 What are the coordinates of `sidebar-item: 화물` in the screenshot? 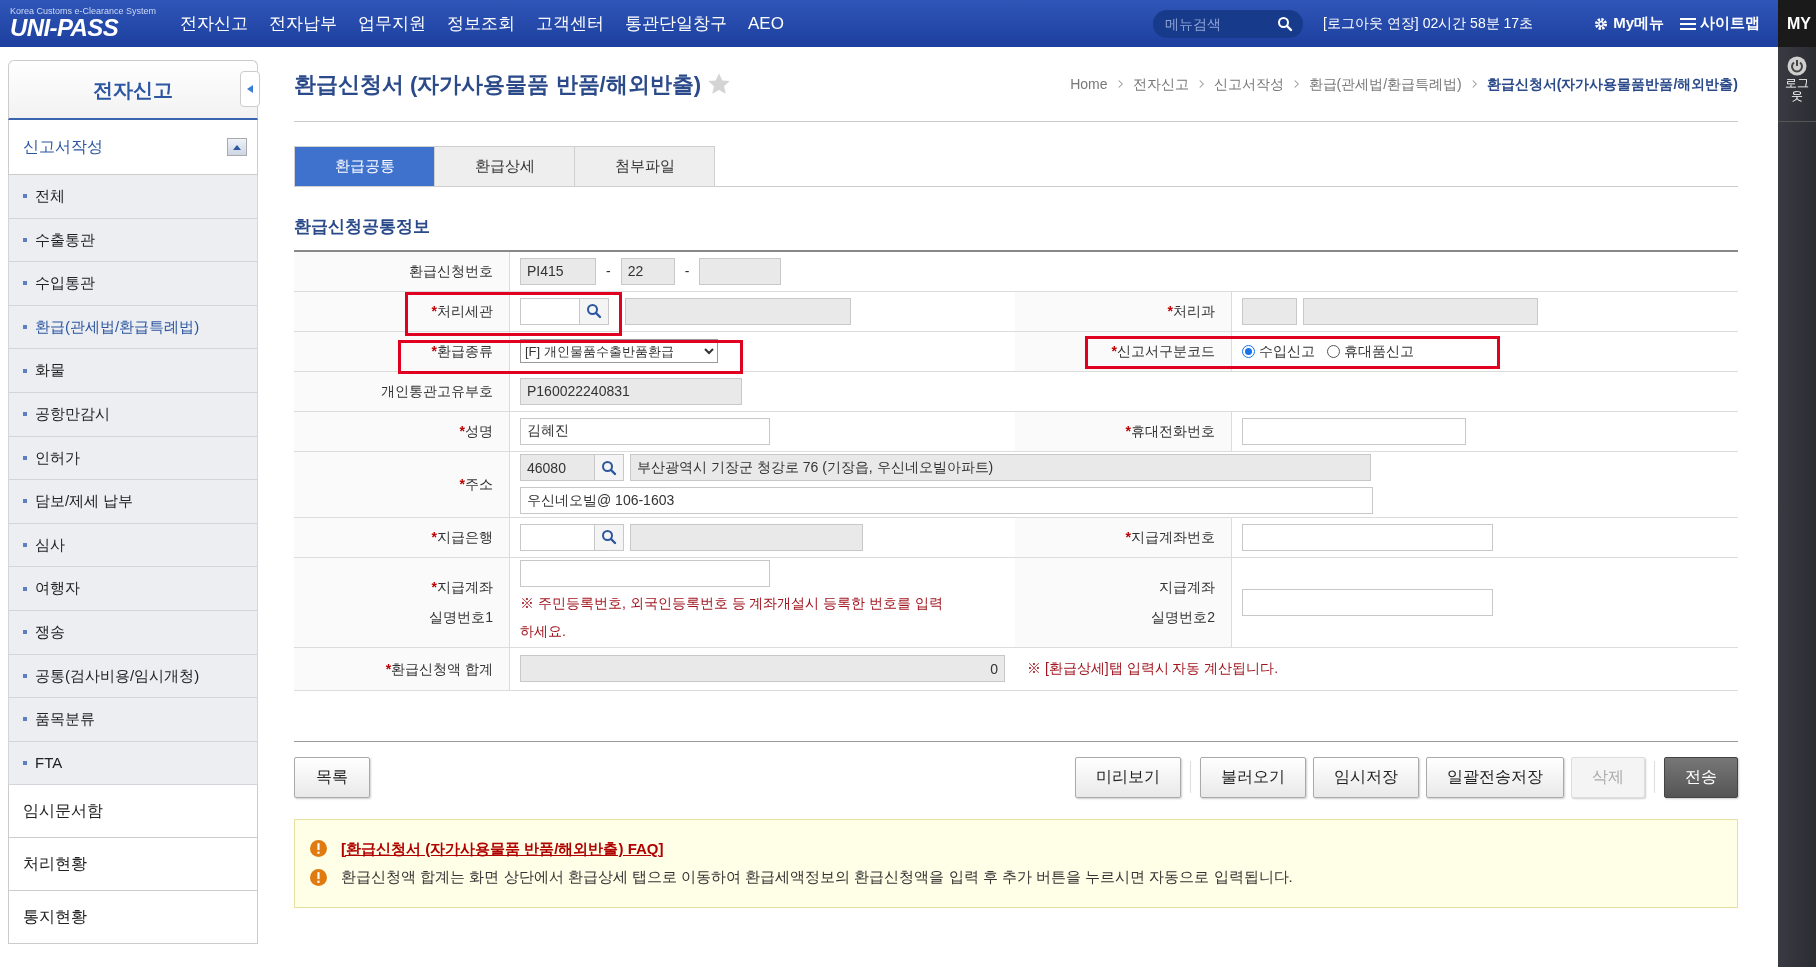 It's located at (133, 371).